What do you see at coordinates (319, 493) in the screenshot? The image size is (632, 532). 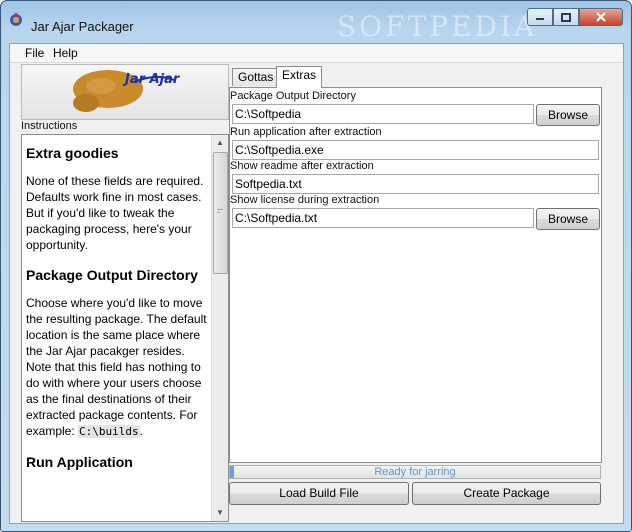 I see `load-build-file-button: Load Build File` at bounding box center [319, 493].